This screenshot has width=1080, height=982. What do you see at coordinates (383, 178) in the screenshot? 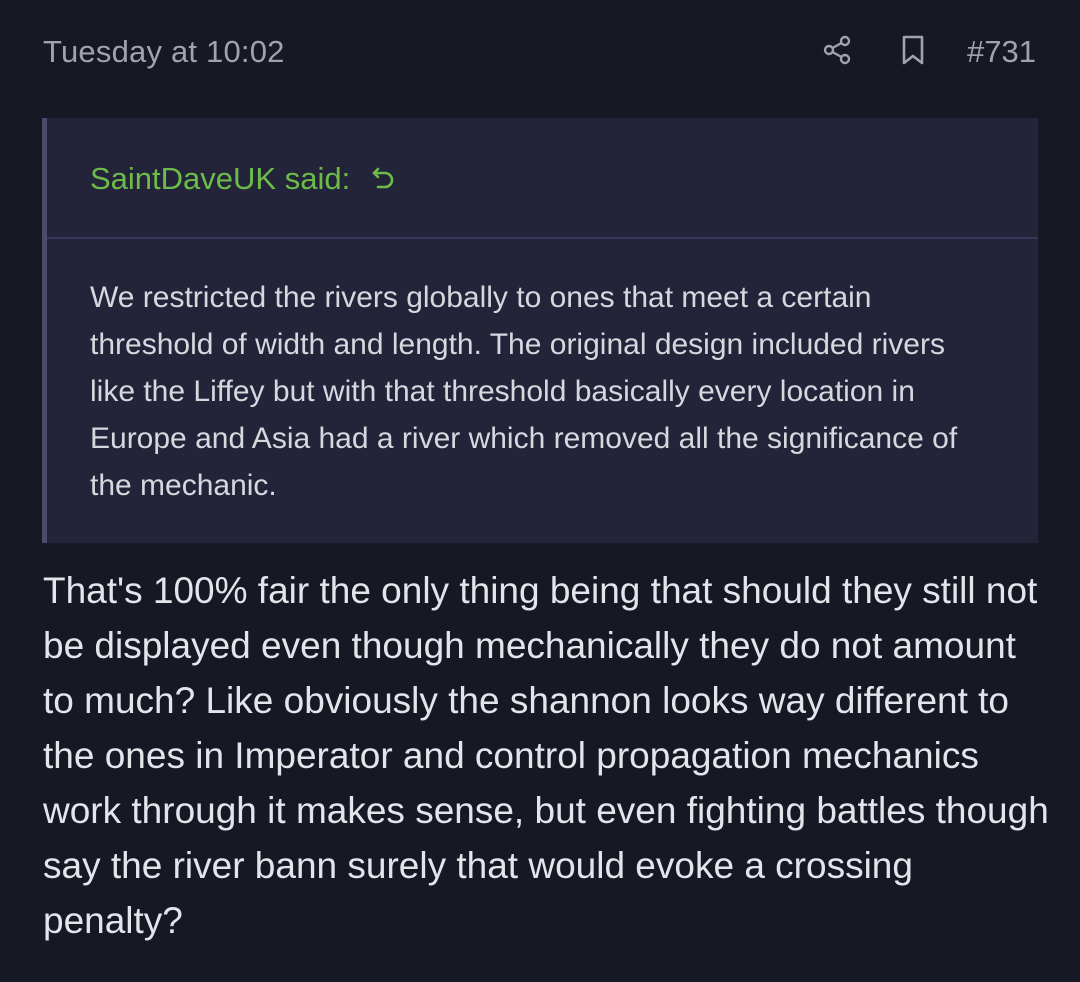
I see `undo-arrow-icon` at bounding box center [383, 178].